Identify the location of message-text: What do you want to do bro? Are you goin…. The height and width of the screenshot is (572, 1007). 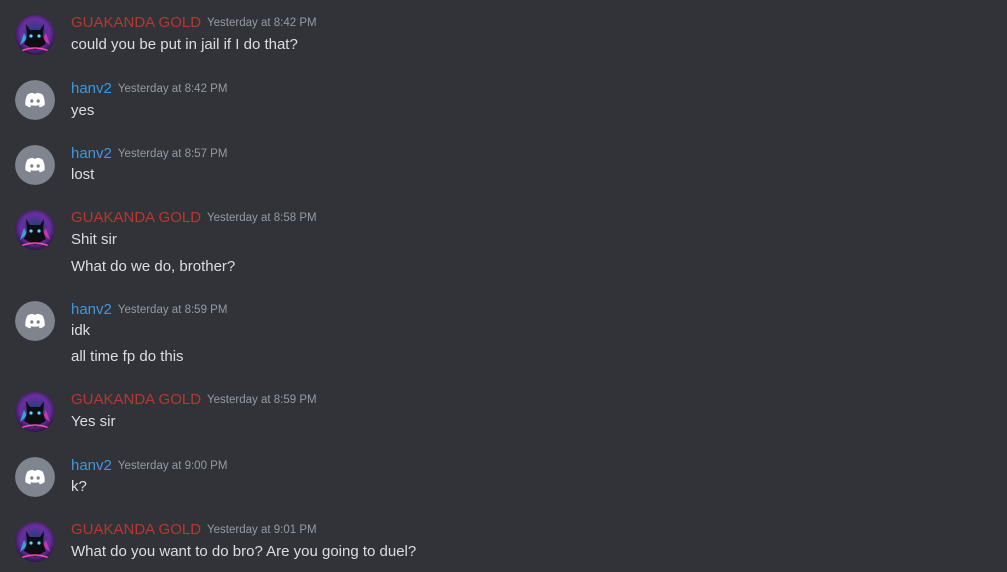
(244, 551).